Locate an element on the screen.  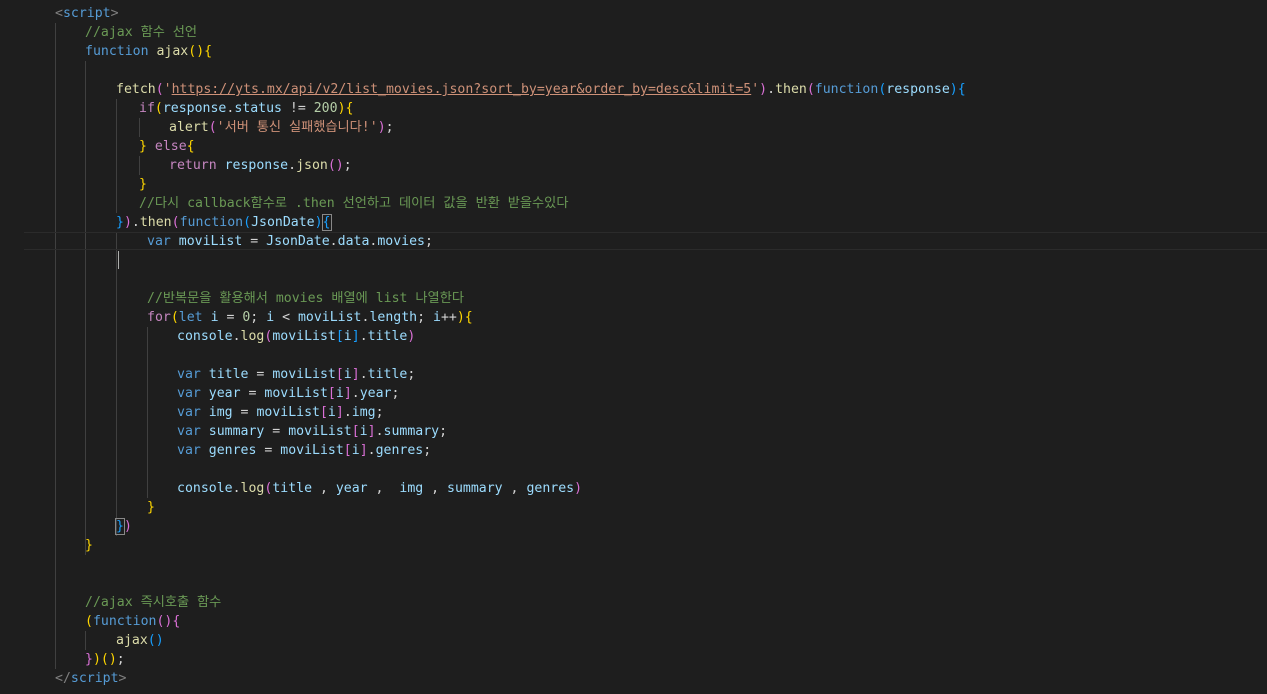
code-line: console.log(moviList[i].title) is located at coordinates (296, 336).